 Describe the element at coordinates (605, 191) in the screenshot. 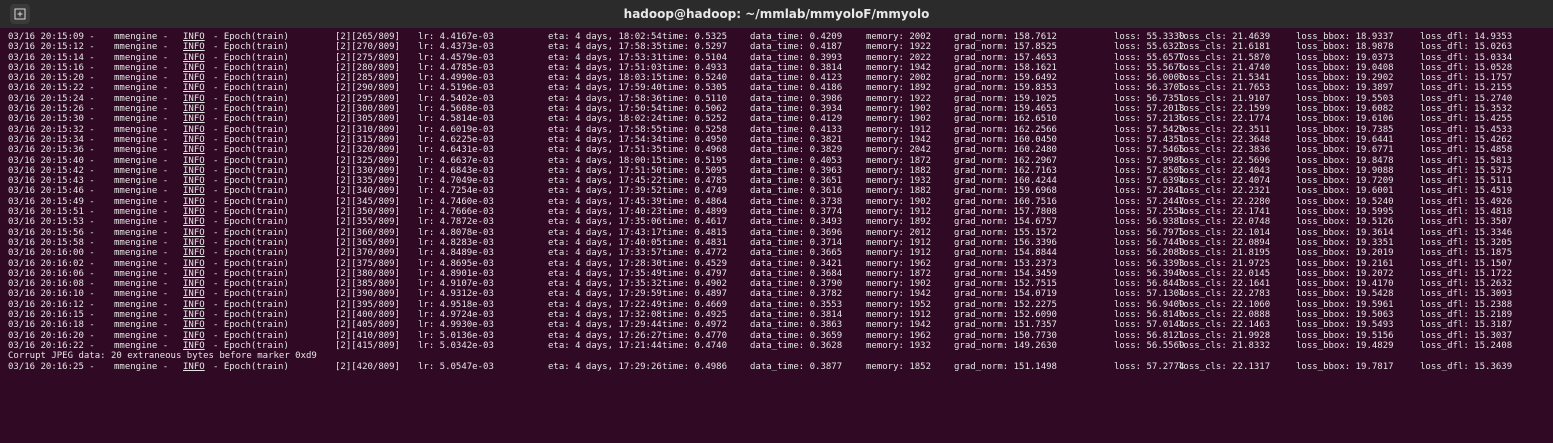

I see `log-eta: eta: 4 days, 17:39:52` at that location.